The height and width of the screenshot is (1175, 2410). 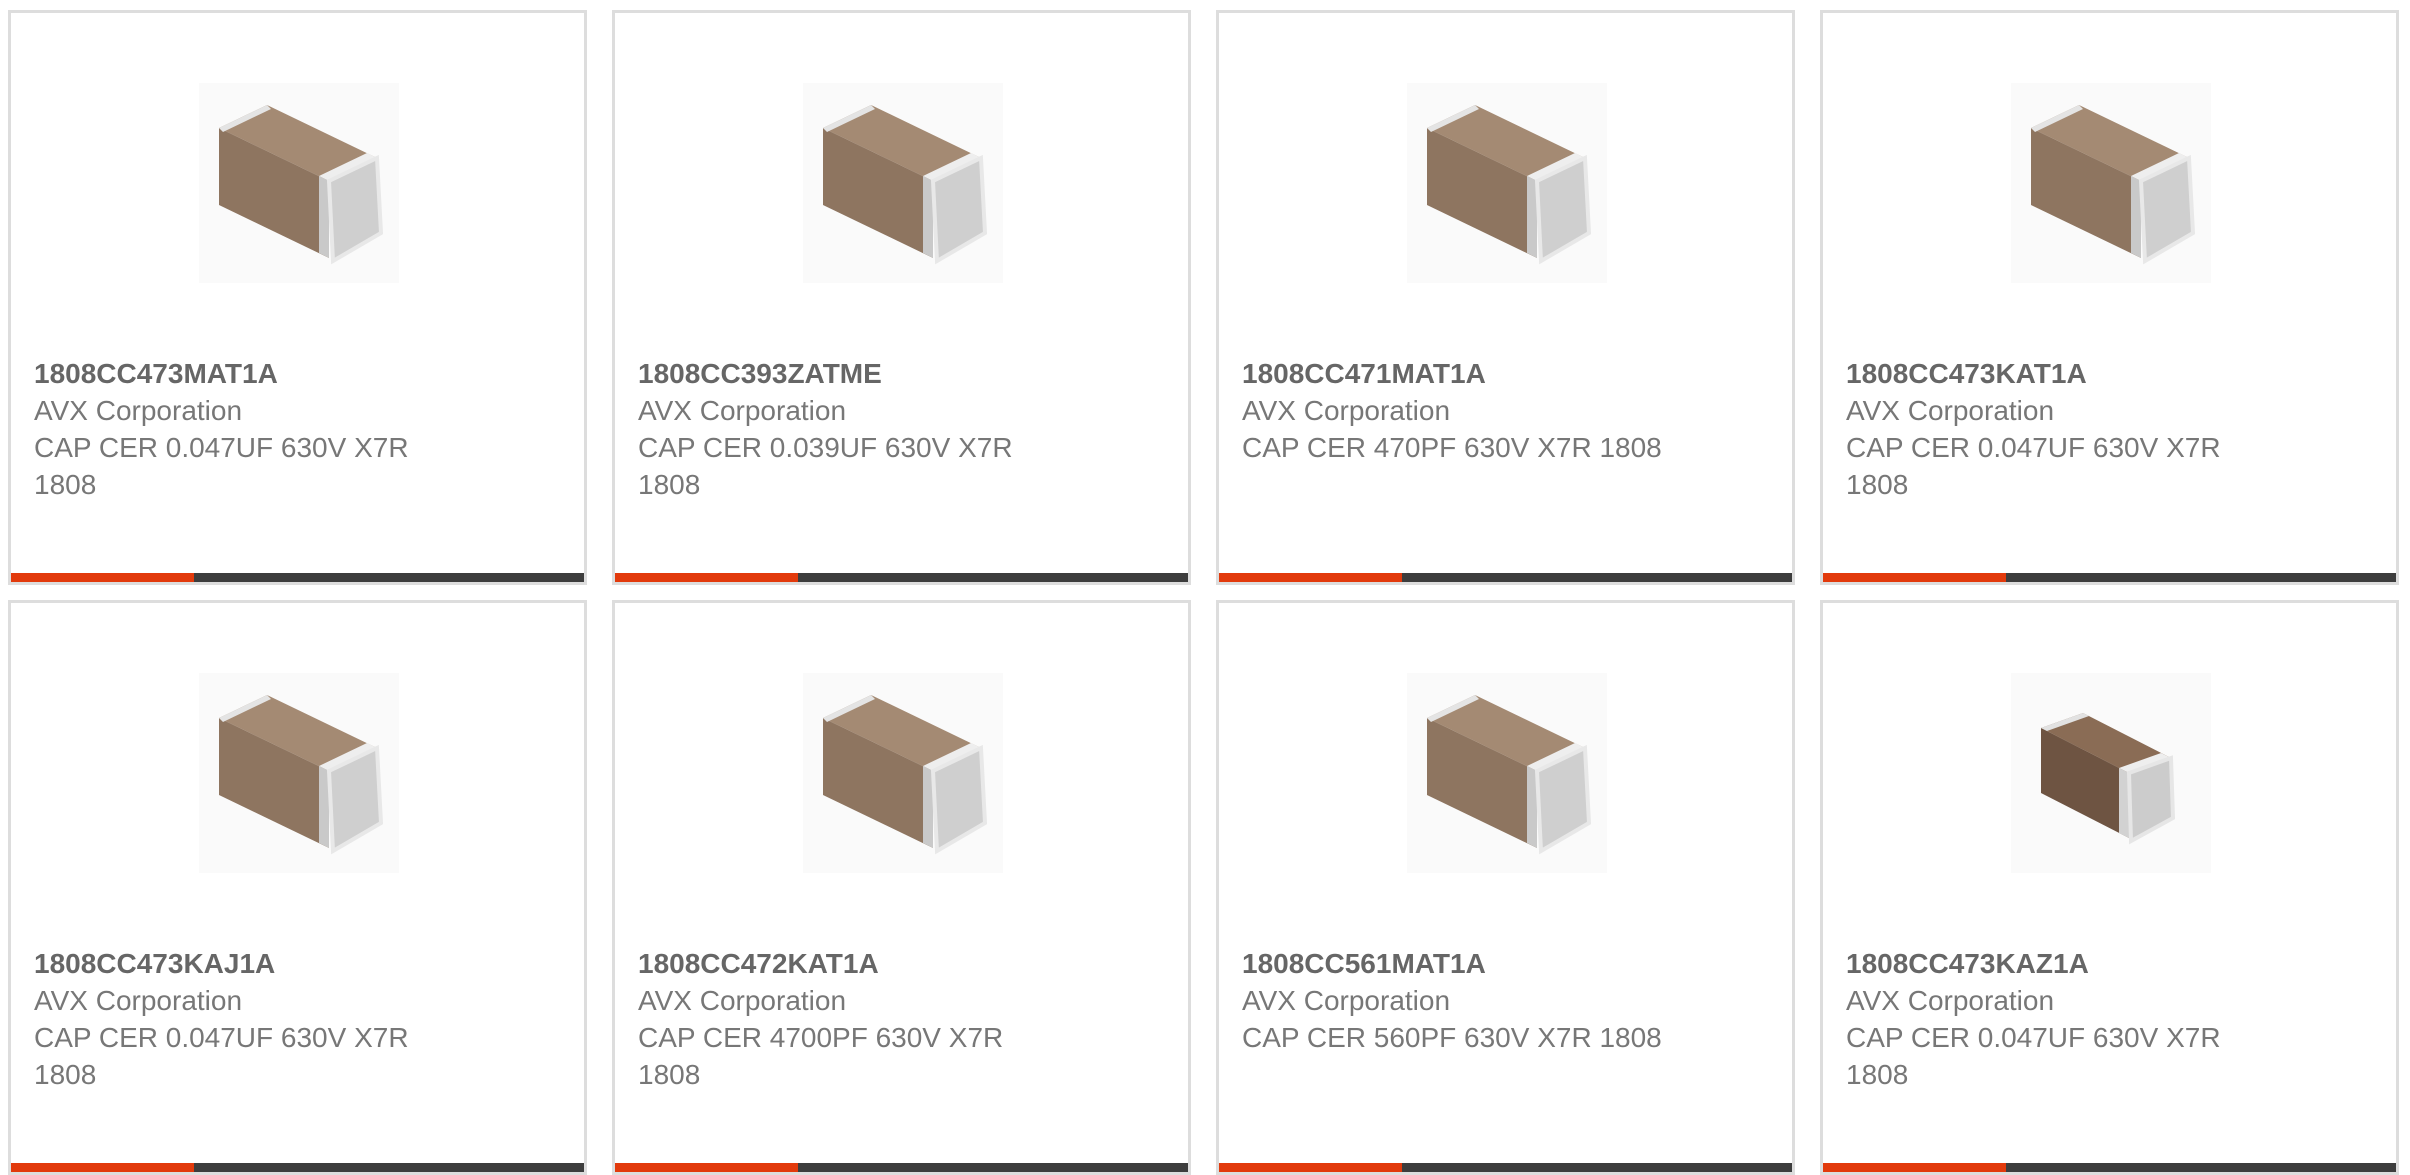 What do you see at coordinates (249, 373) in the screenshot?
I see `part-number-link: 1808CC473MAT1A` at bounding box center [249, 373].